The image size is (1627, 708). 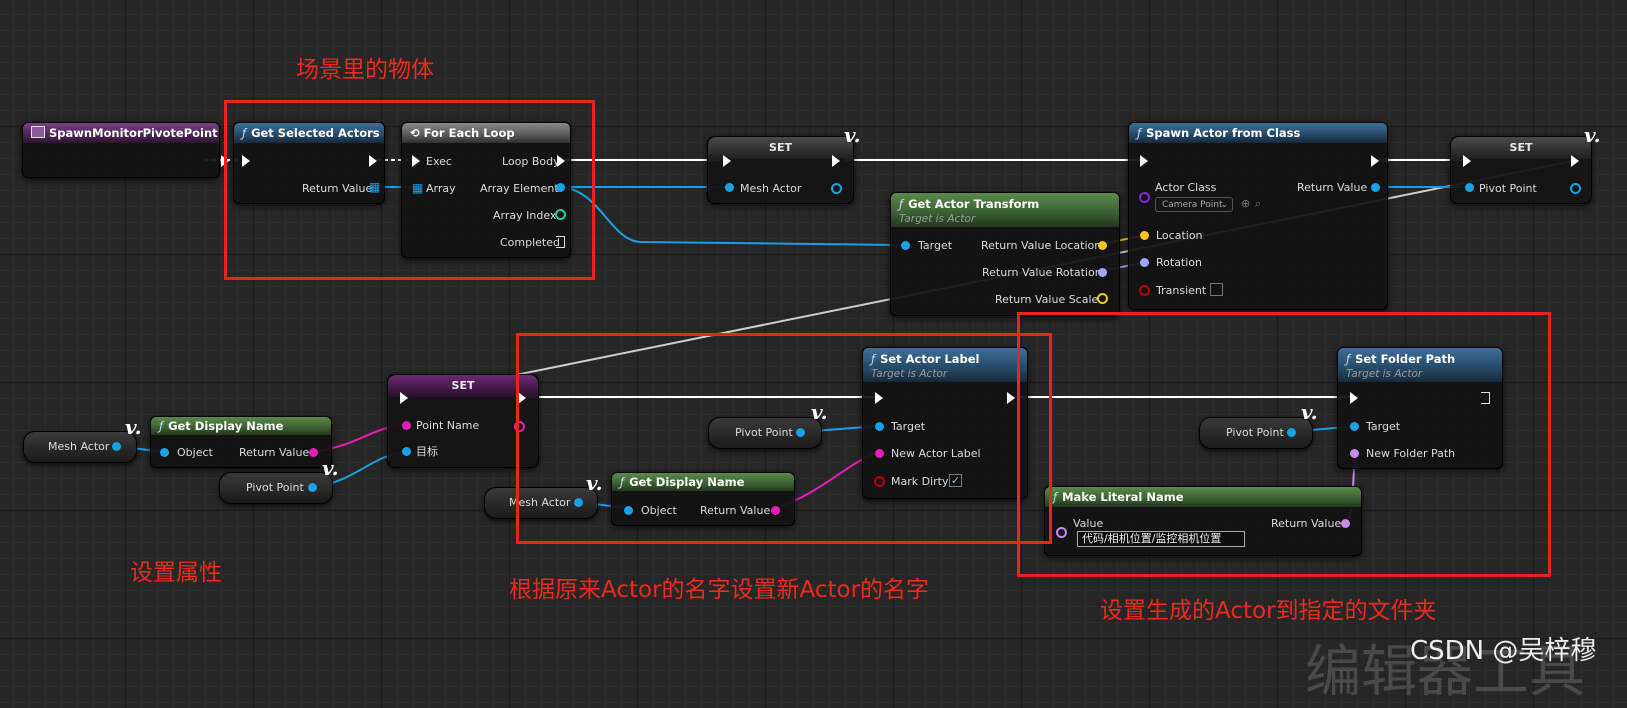 I want to click on return-rotation-pin, so click(x=1102, y=272).